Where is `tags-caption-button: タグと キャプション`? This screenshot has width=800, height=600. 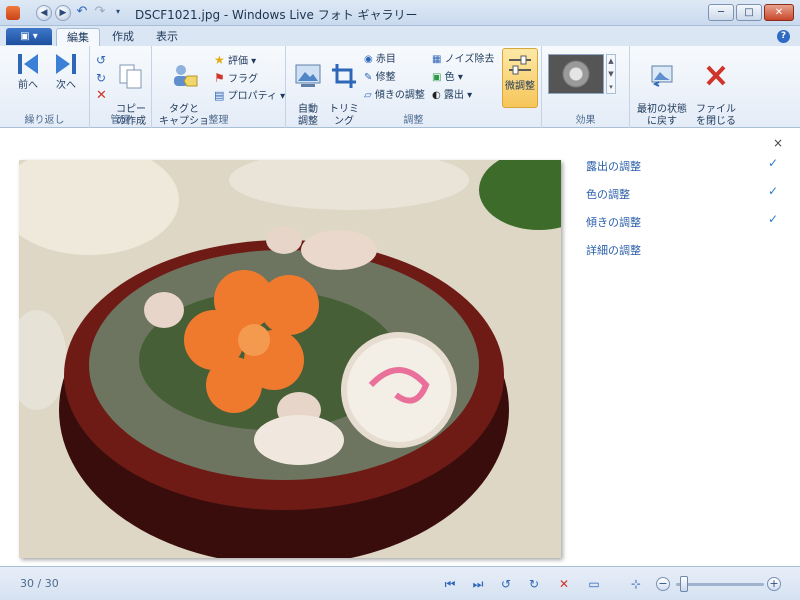 tags-caption-button: タグと キャプション is located at coordinates (184, 95).